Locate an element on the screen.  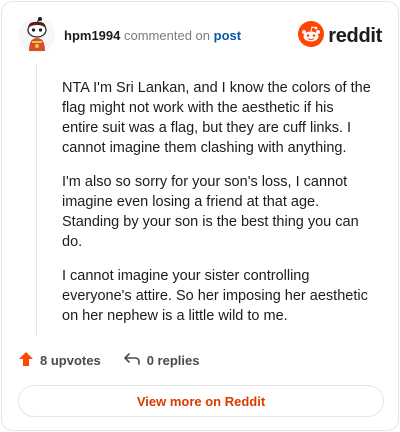
view-more-button: View more on Reddit is located at coordinates (201, 401).